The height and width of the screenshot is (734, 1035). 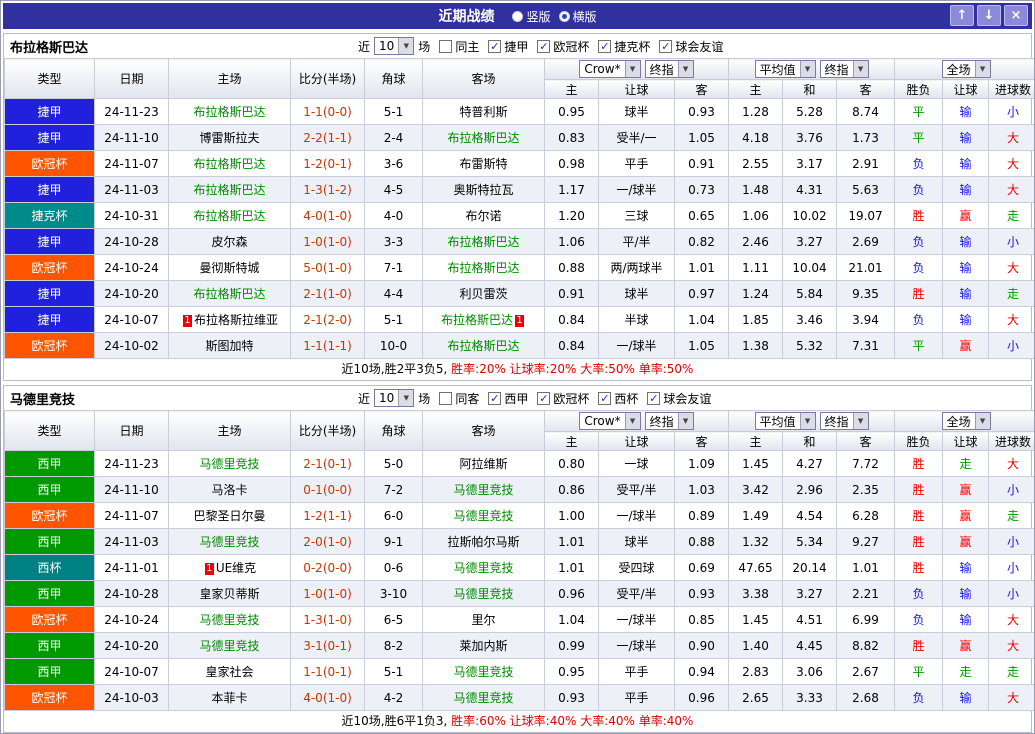 I want to click on away-team: 莱加内斯, so click(x=483, y=645).